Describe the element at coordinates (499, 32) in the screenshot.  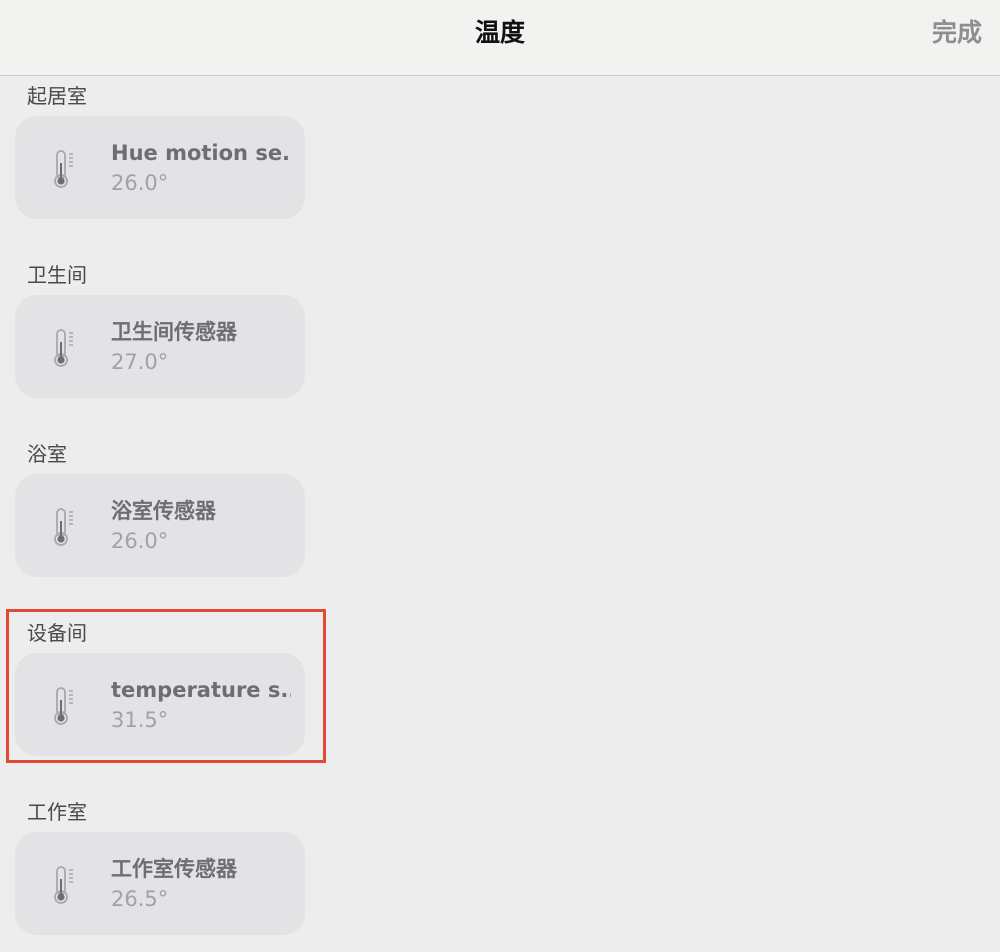
I see `page-title: 温度` at that location.